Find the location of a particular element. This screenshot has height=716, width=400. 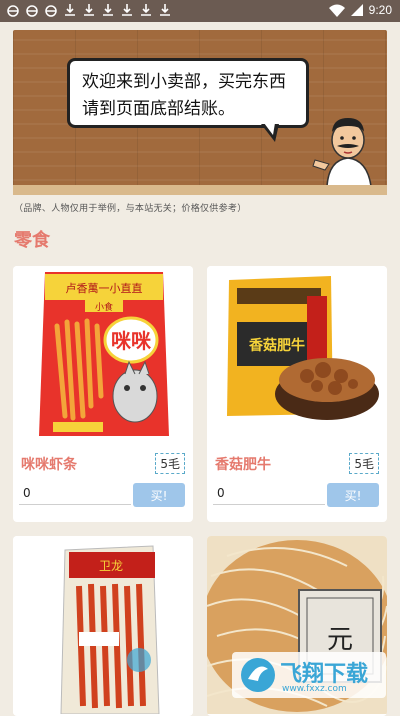

shopkeeper-illustration is located at coordinates (342, 152).